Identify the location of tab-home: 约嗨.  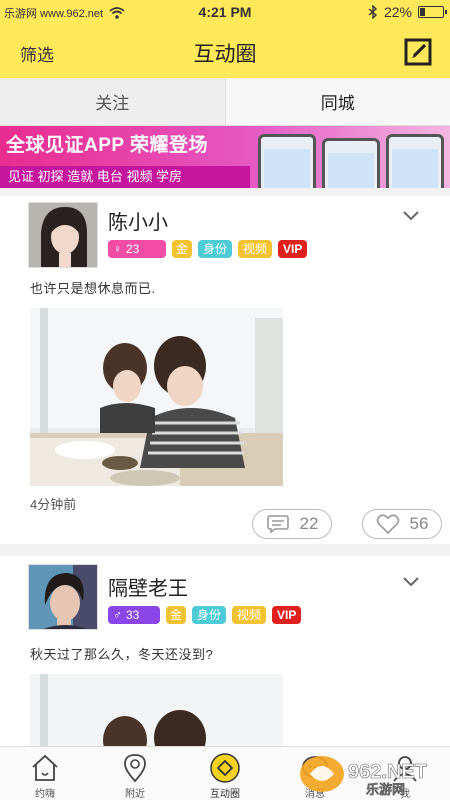
(45, 773).